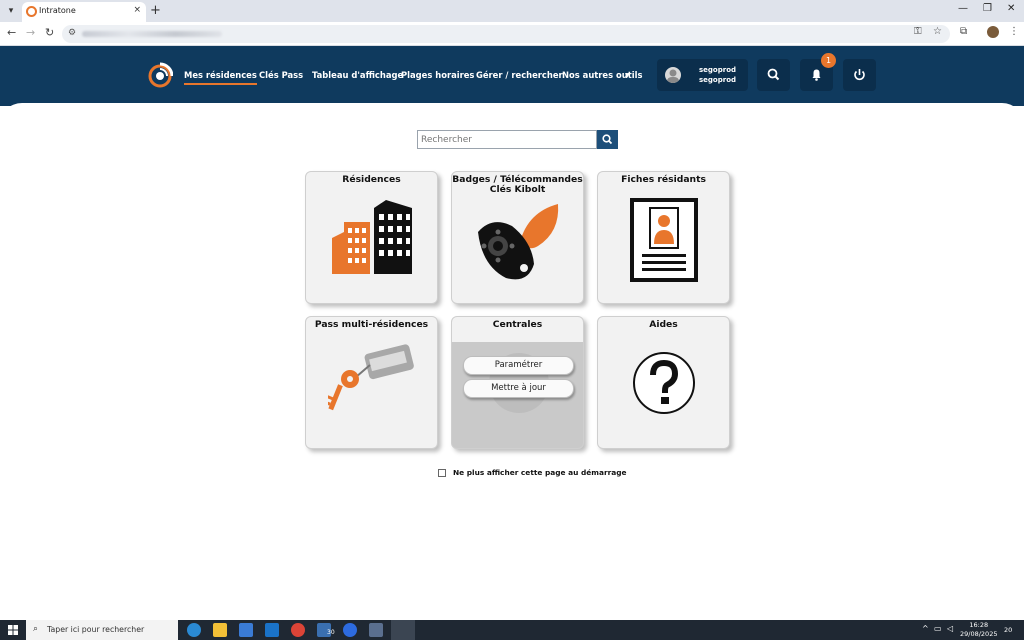  I want to click on help-question-icon, so click(664, 383).